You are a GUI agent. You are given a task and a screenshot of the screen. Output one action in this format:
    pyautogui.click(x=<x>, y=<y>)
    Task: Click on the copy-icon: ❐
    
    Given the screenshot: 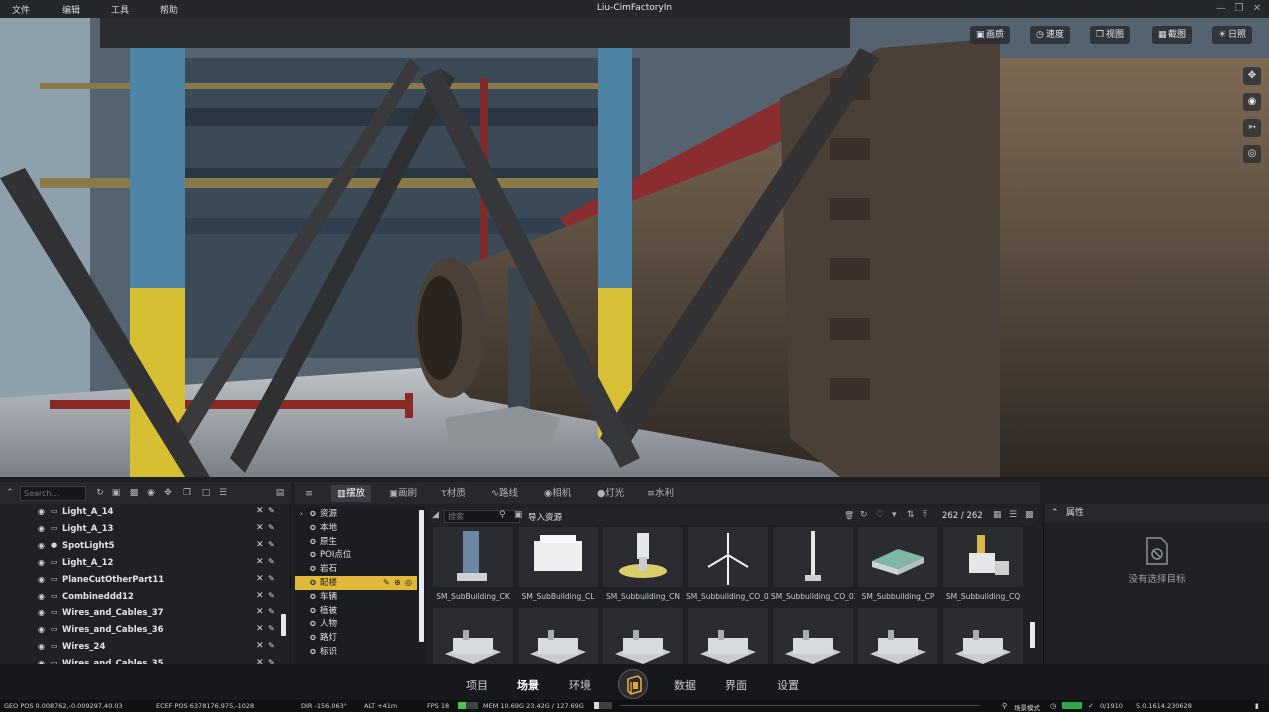 What is the action you would take?
    pyautogui.click(x=187, y=493)
    